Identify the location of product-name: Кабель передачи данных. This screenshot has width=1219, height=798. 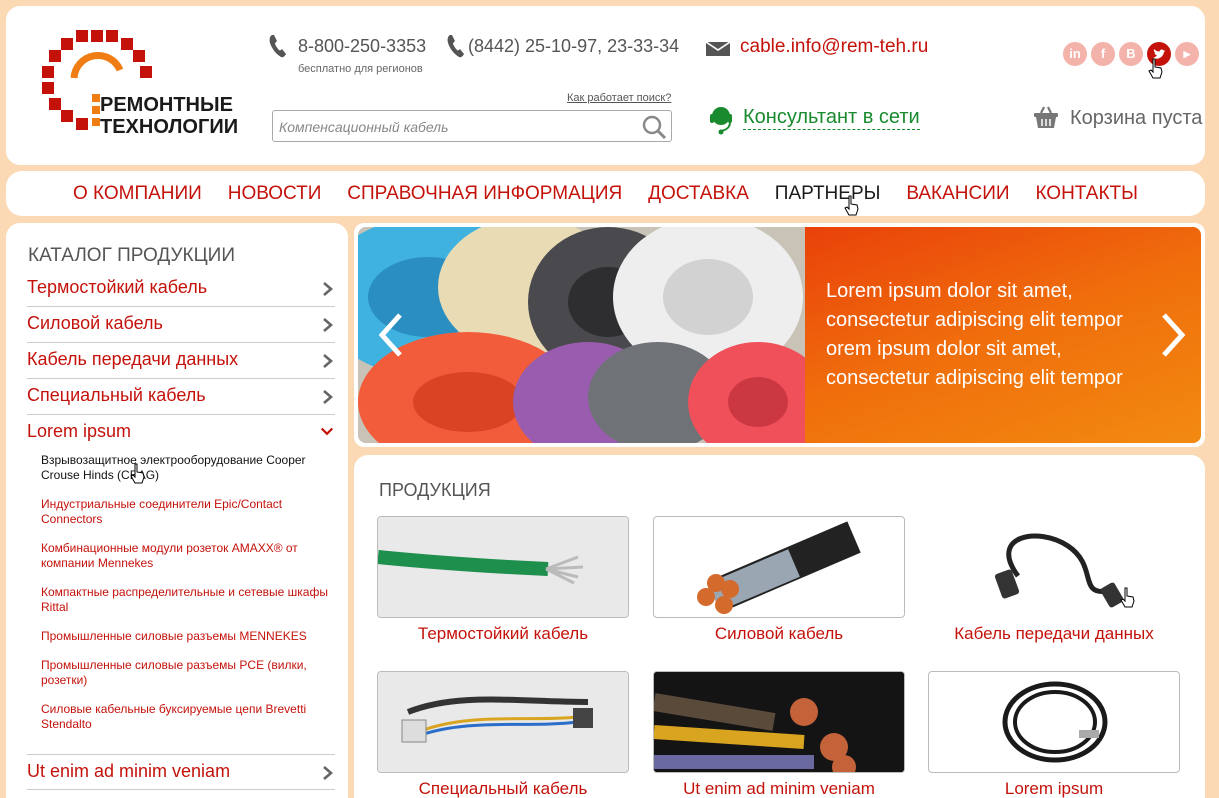
(1054, 633).